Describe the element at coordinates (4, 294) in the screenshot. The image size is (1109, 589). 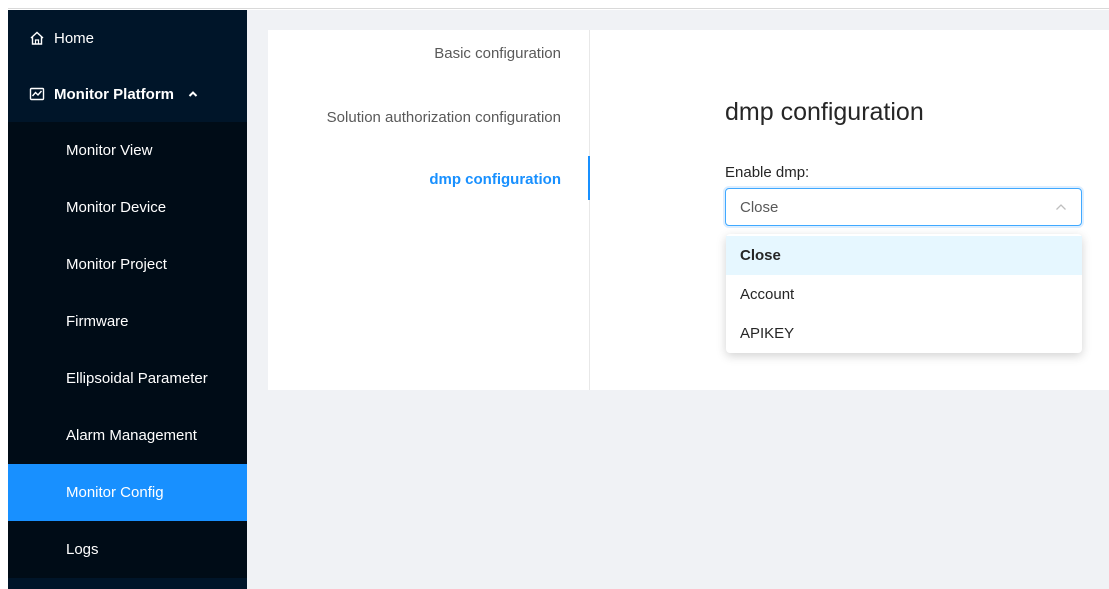
I see `window-frame-left` at that location.